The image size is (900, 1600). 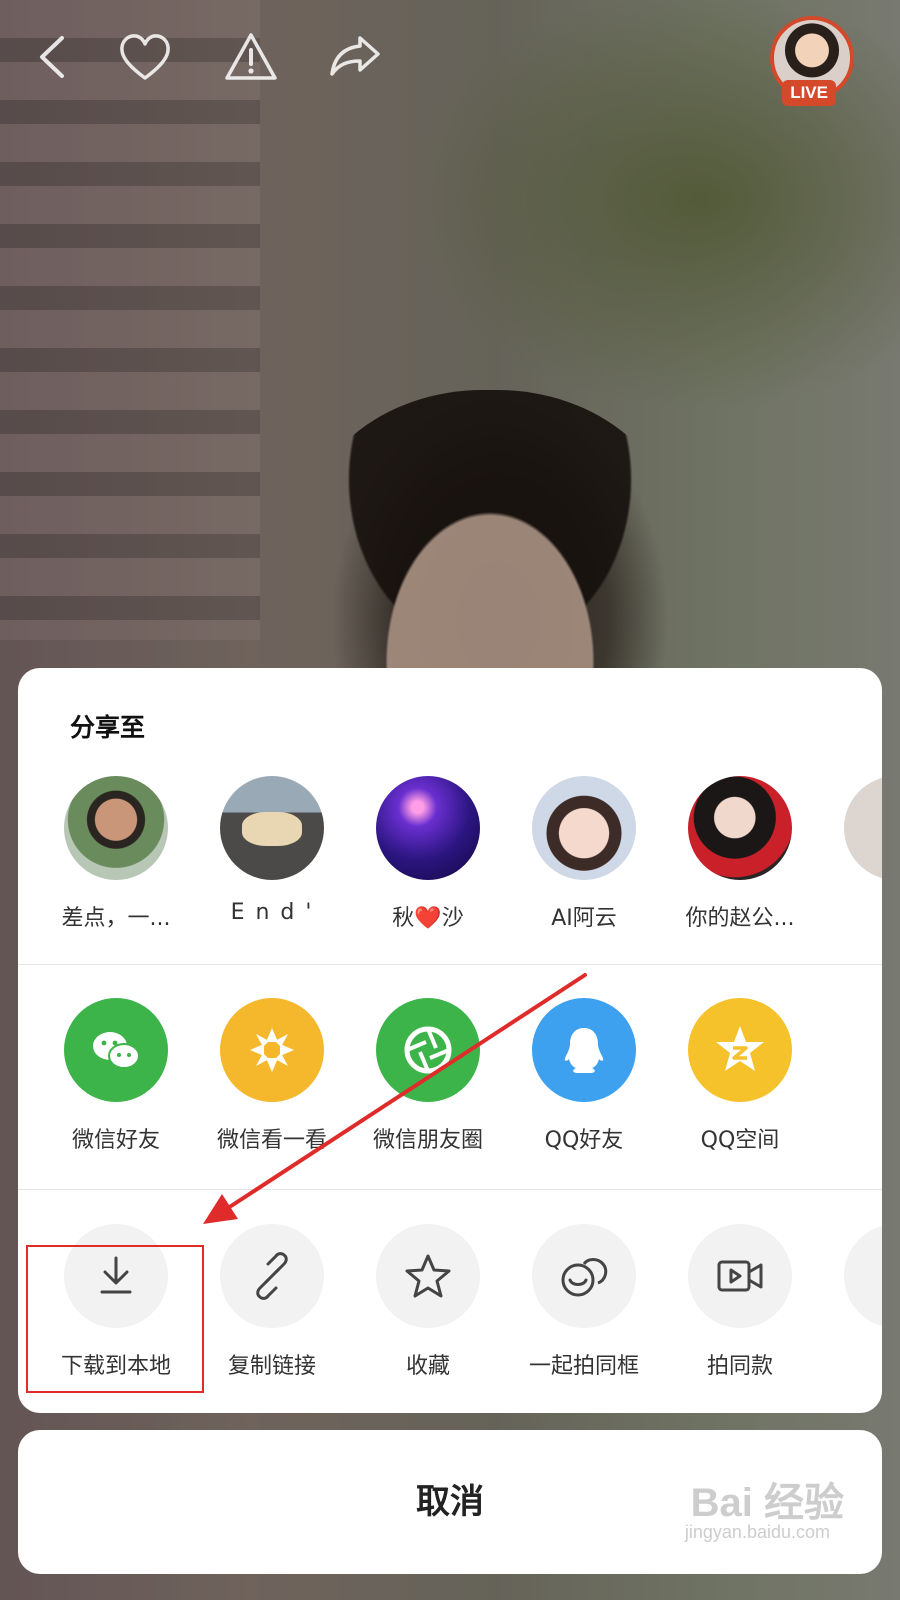 I want to click on contact-item: AI阿云, so click(x=584, y=854).